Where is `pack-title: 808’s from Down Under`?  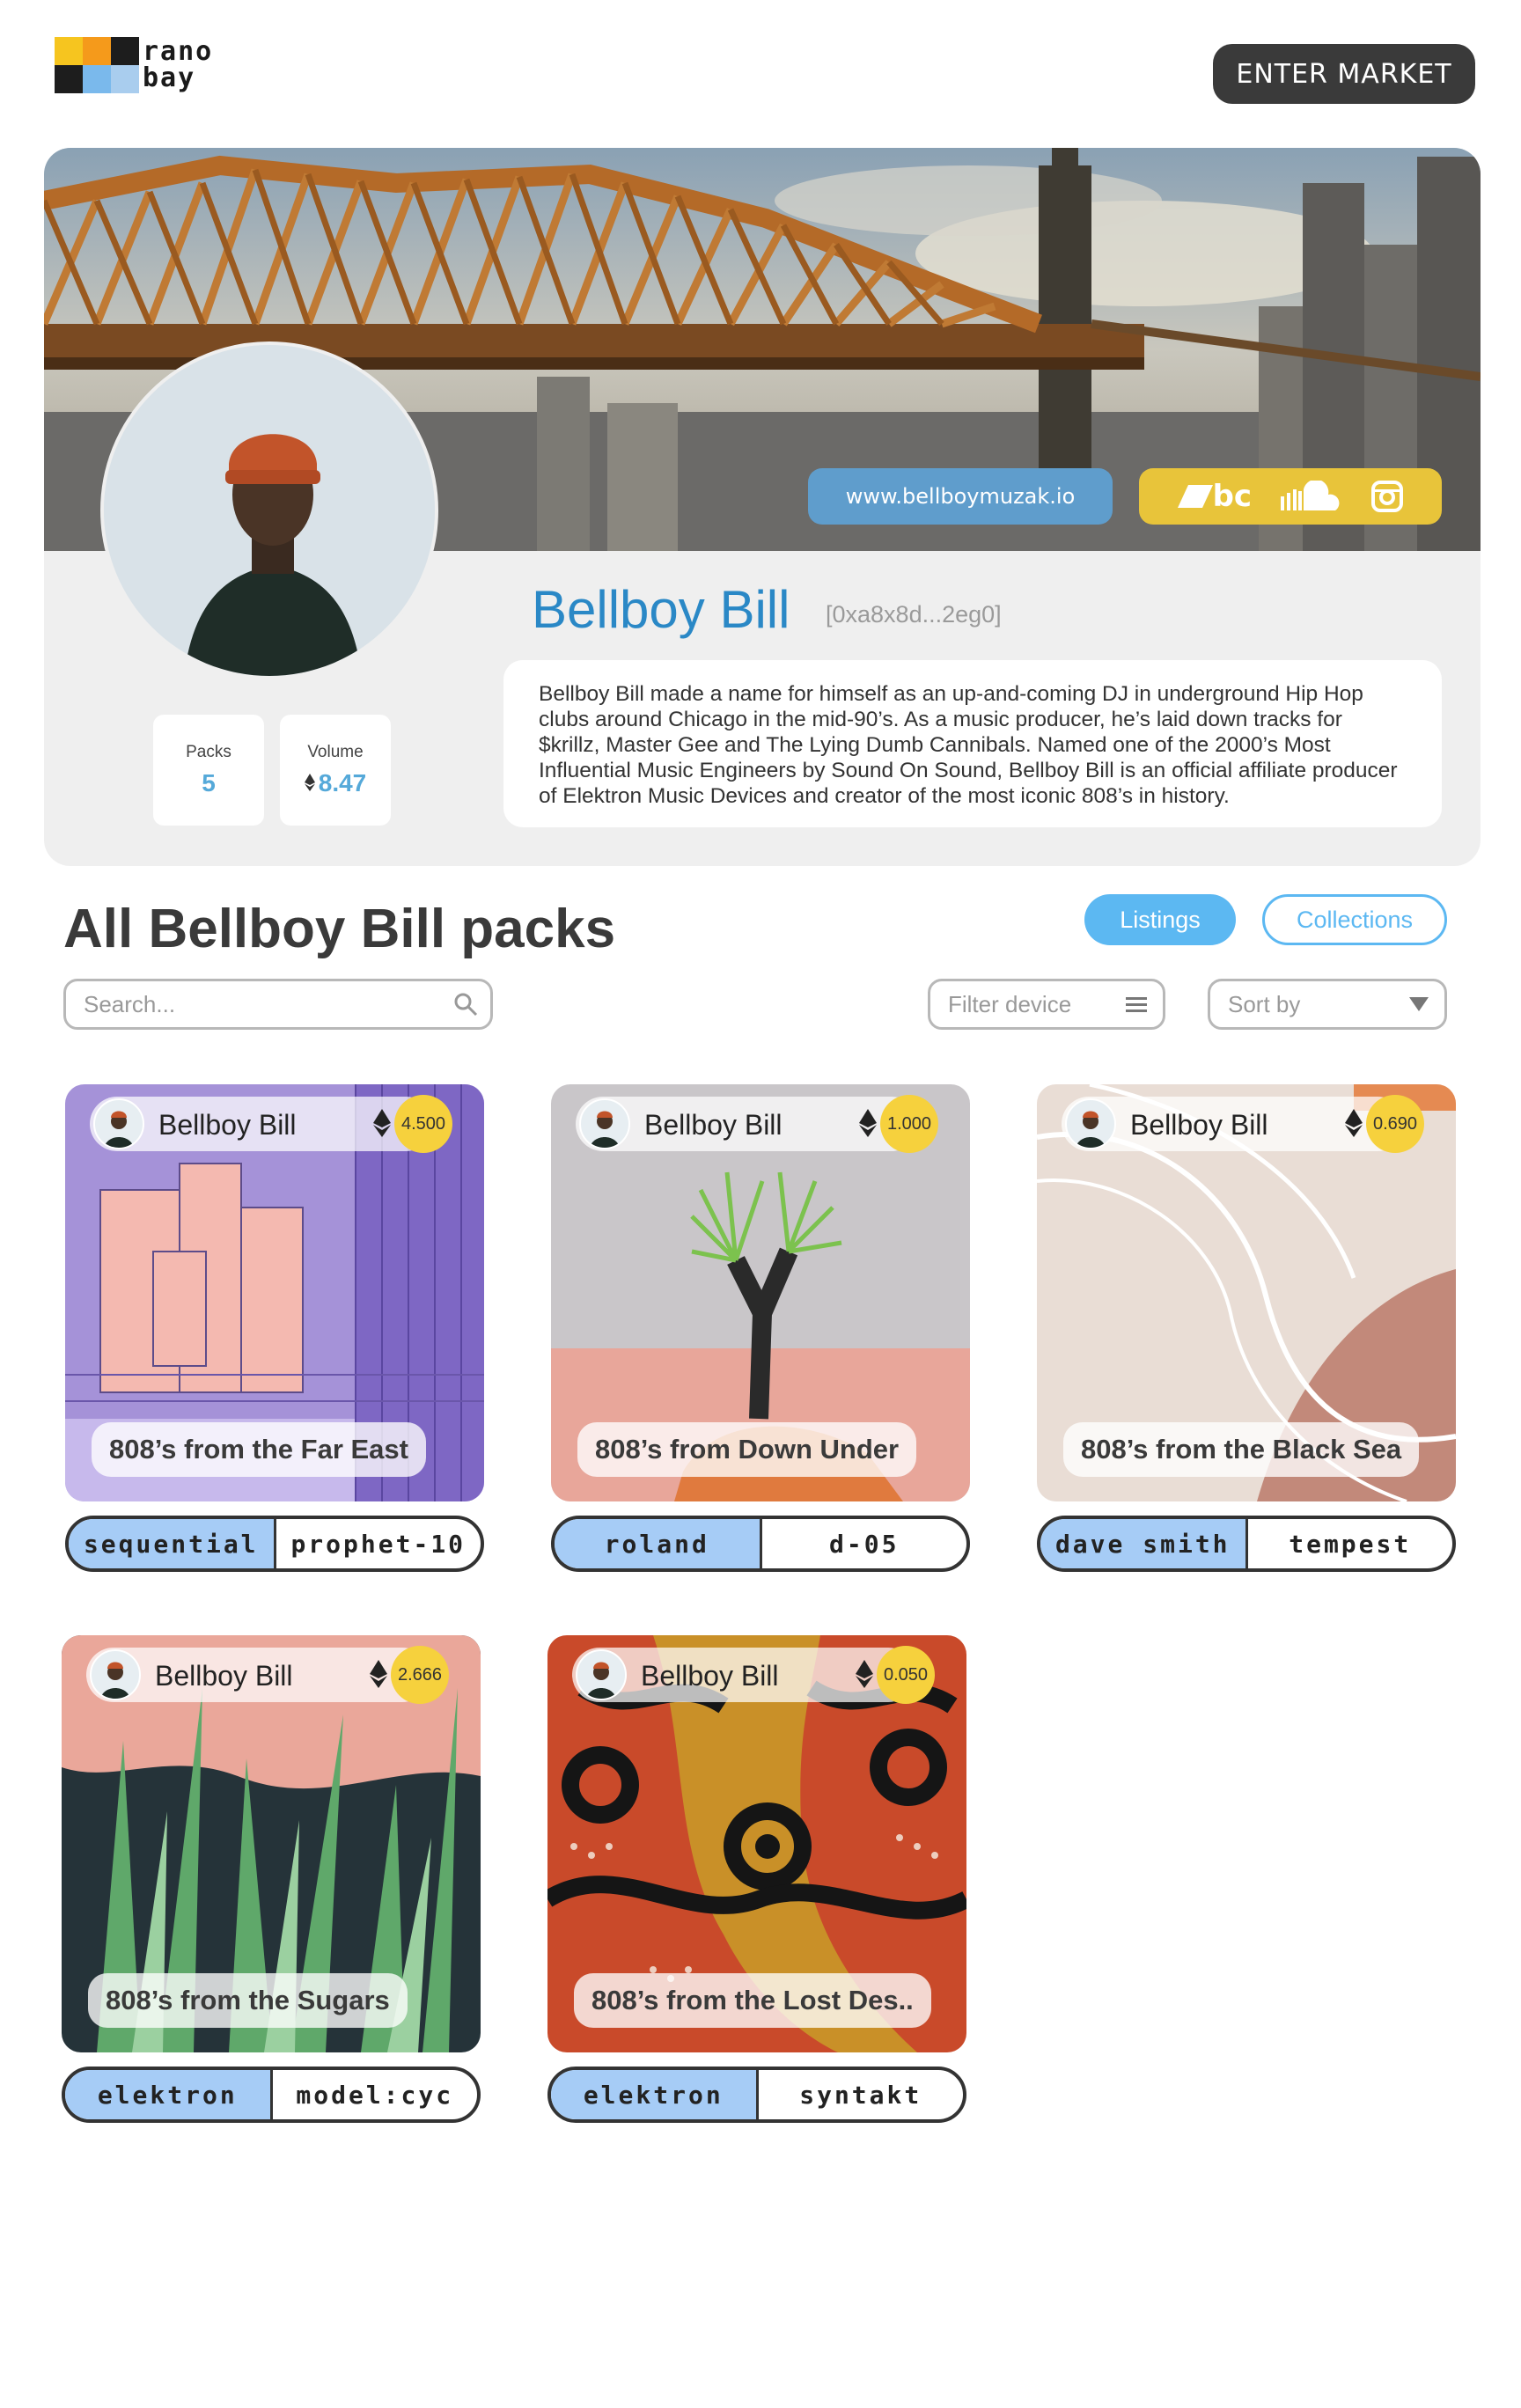
pack-title: 808’s from Down Under is located at coordinates (747, 1449).